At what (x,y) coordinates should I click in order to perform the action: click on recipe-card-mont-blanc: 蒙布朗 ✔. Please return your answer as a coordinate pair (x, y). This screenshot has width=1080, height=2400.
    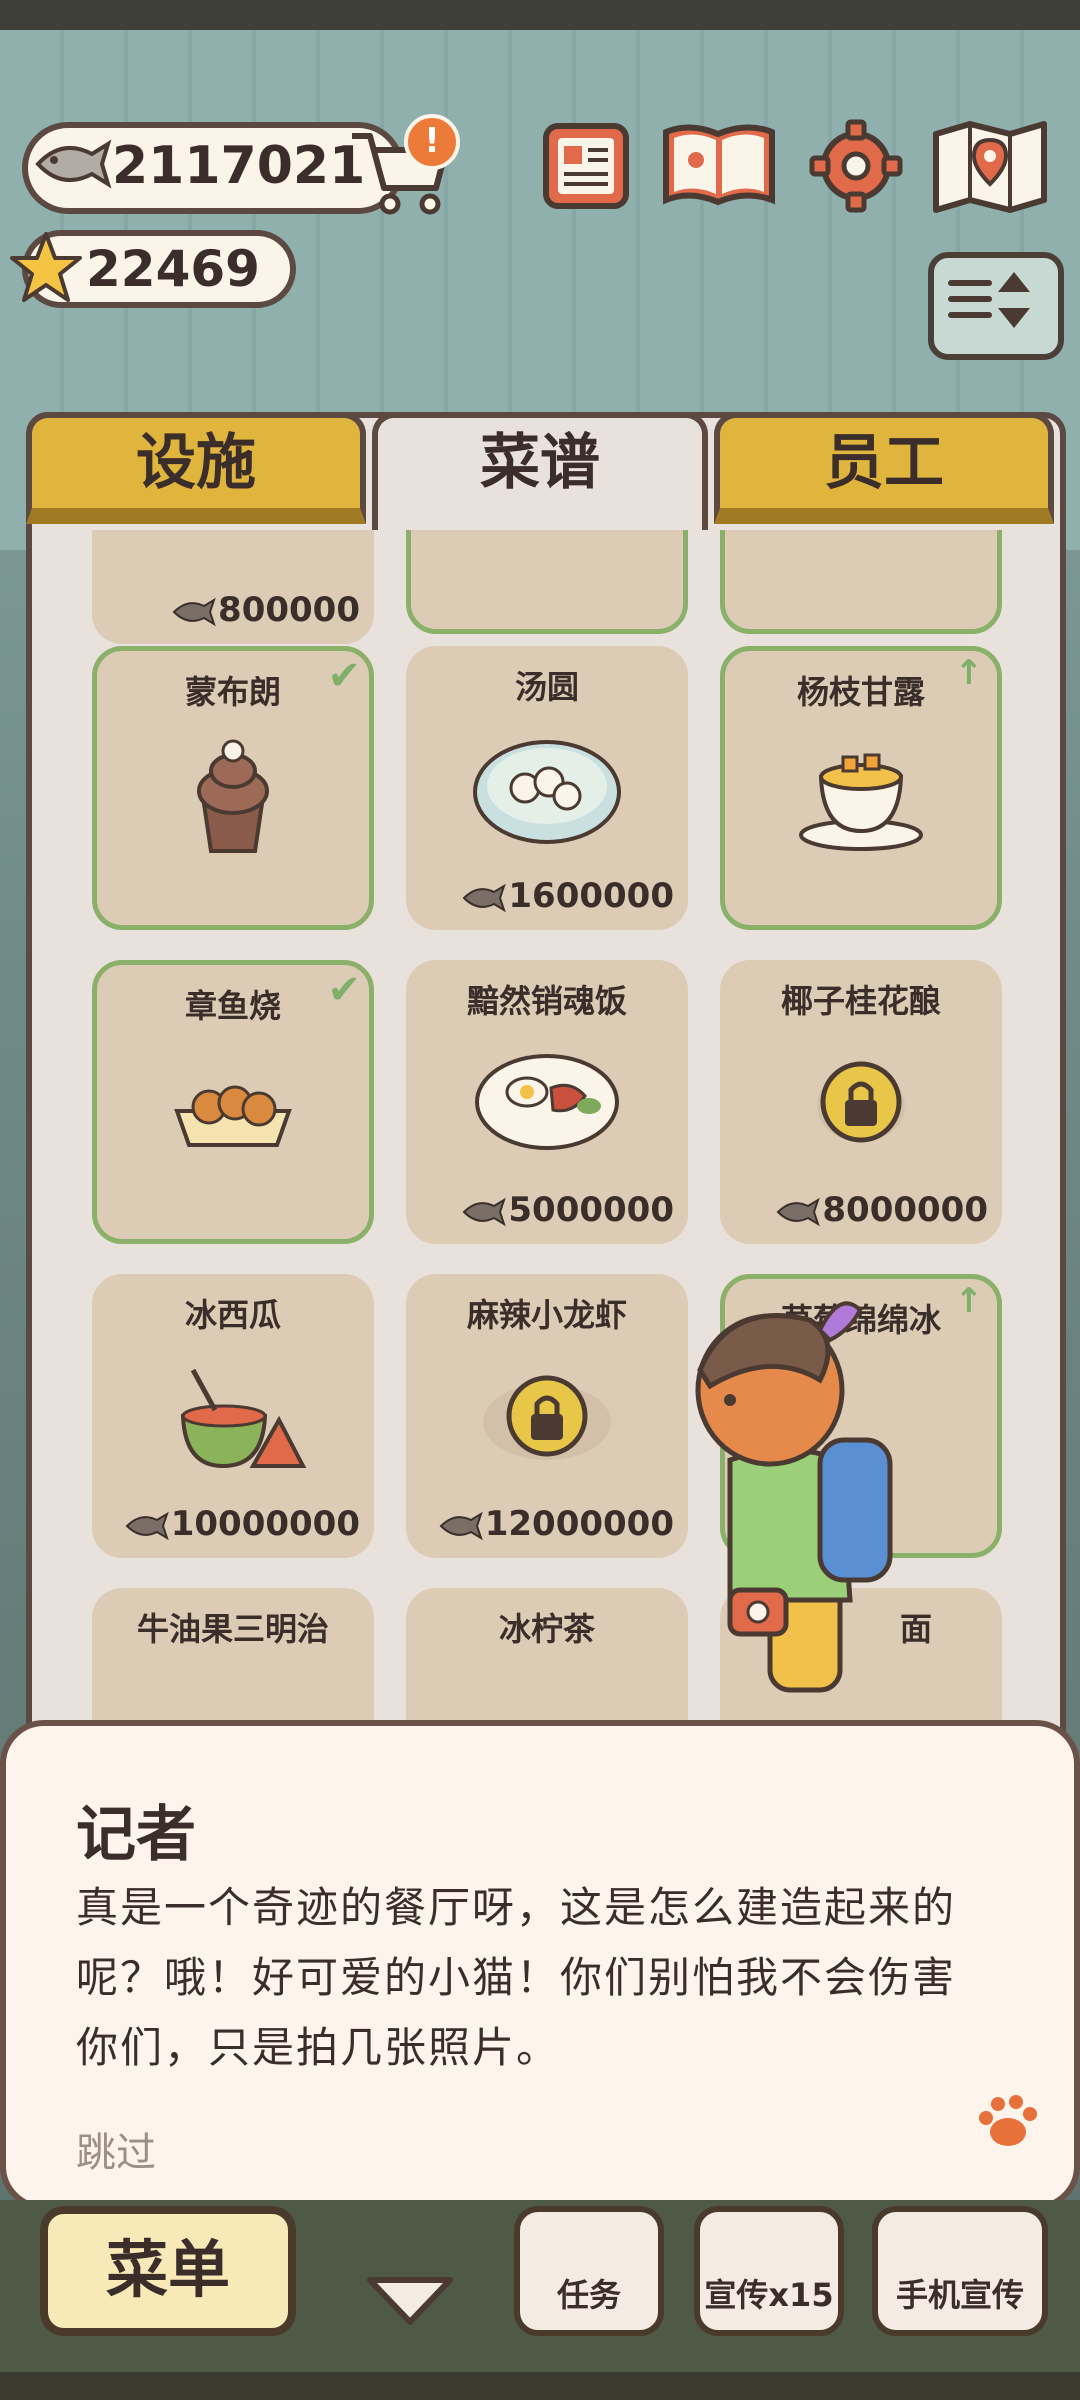
    Looking at the image, I should click on (233, 788).